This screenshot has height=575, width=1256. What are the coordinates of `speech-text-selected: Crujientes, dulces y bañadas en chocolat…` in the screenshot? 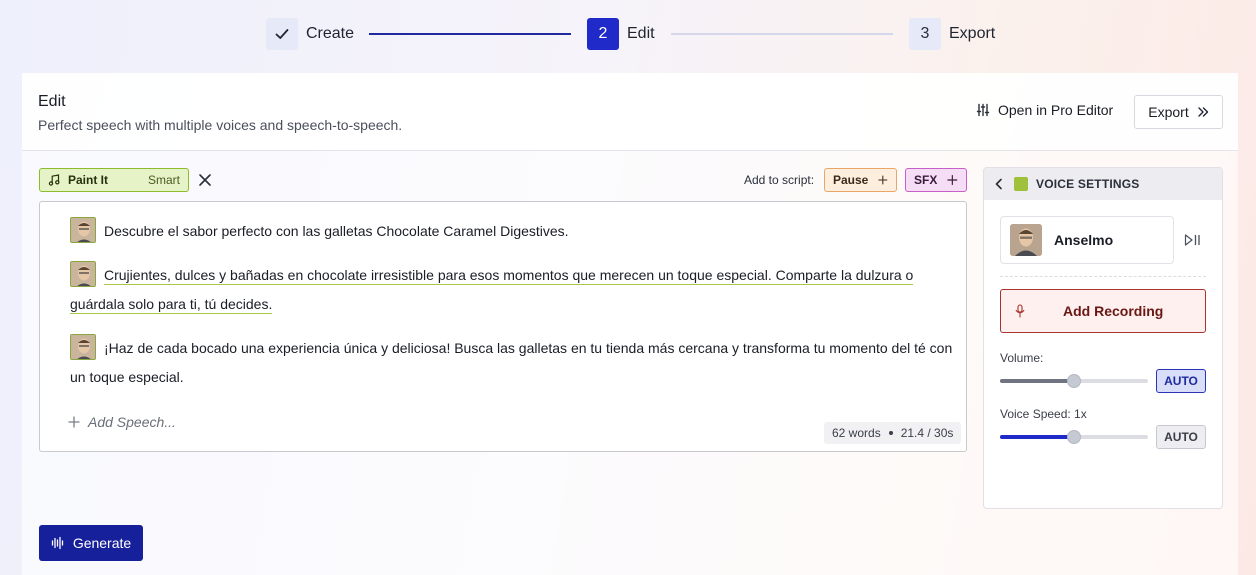 It's located at (492, 290).